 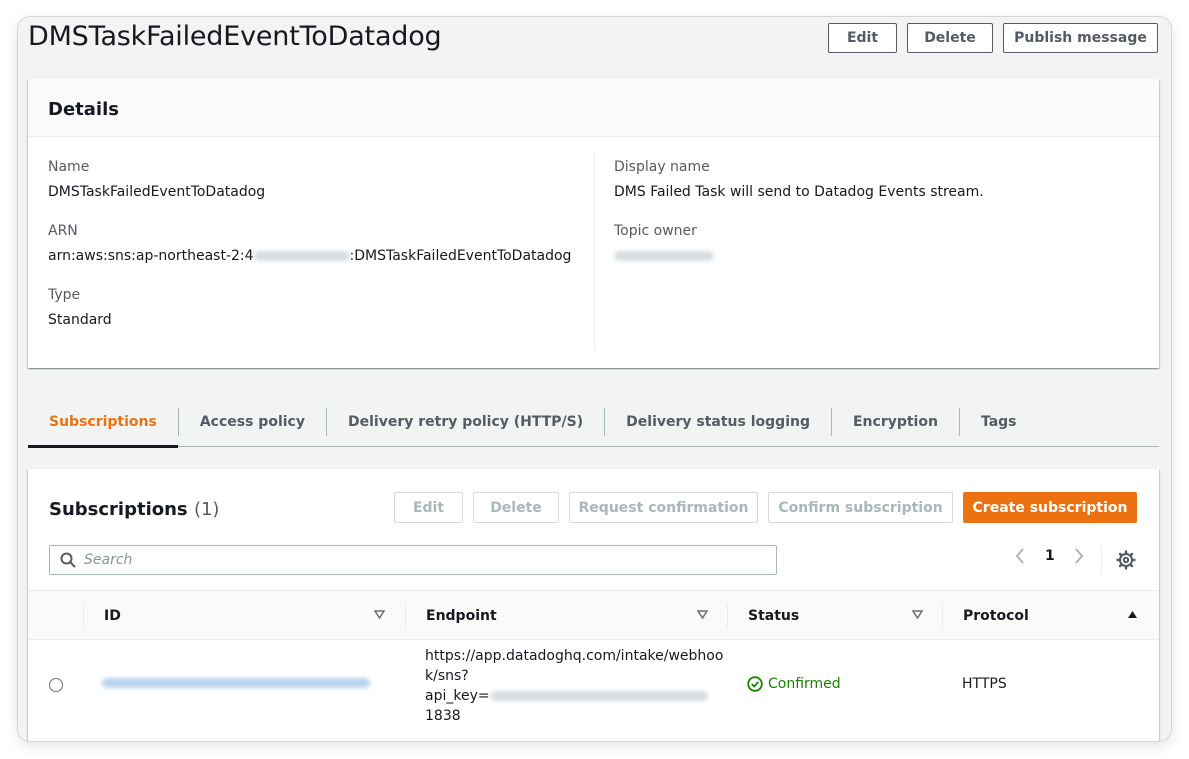 What do you see at coordinates (662, 167) in the screenshot?
I see `display-name-label: Display name` at bounding box center [662, 167].